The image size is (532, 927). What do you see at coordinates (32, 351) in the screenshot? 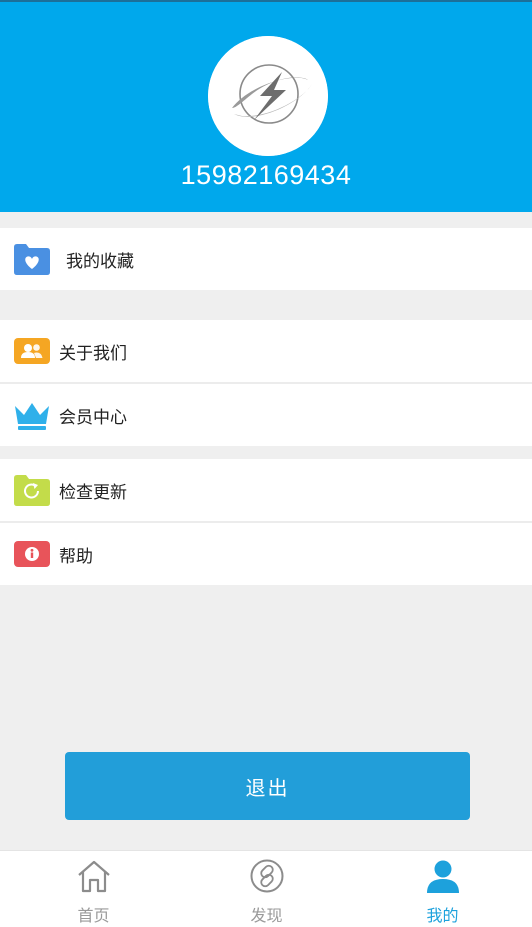
I see `users-icon` at bounding box center [32, 351].